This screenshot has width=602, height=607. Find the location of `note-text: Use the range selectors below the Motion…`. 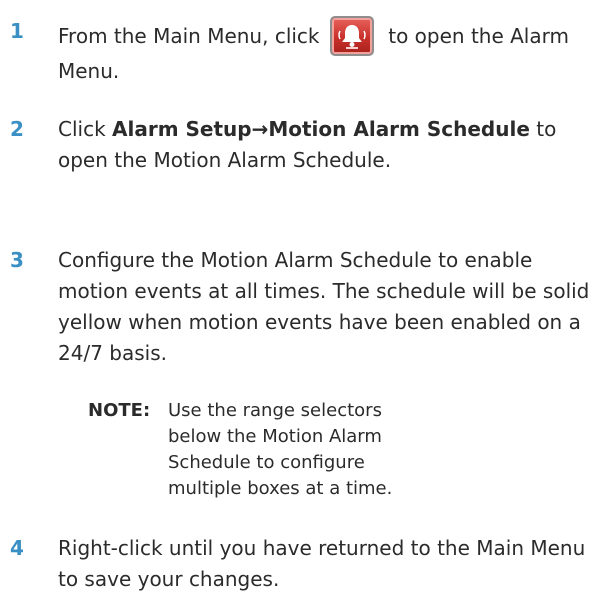

note-text: Use the range selectors below the Motion… is located at coordinates (280, 449).